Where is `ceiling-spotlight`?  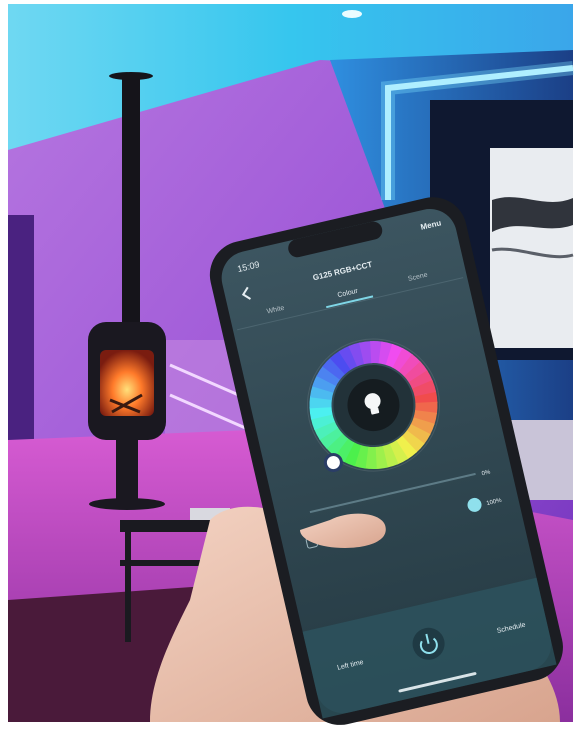 ceiling-spotlight is located at coordinates (352, 14).